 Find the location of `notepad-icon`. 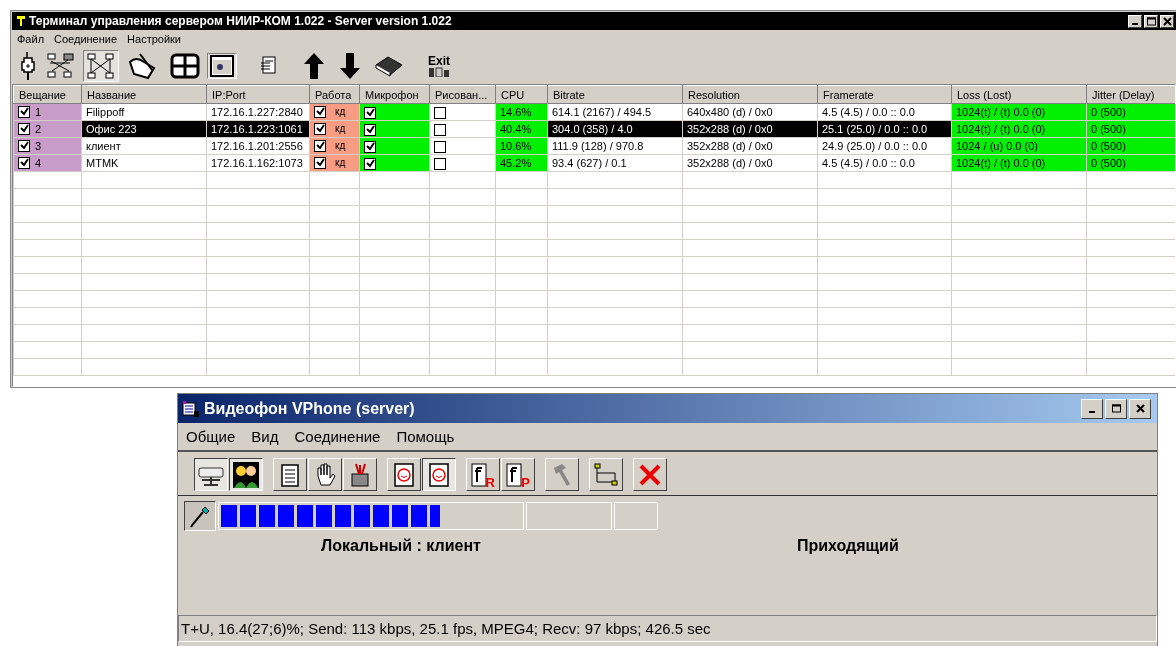

notepad-icon is located at coordinates (290, 474).